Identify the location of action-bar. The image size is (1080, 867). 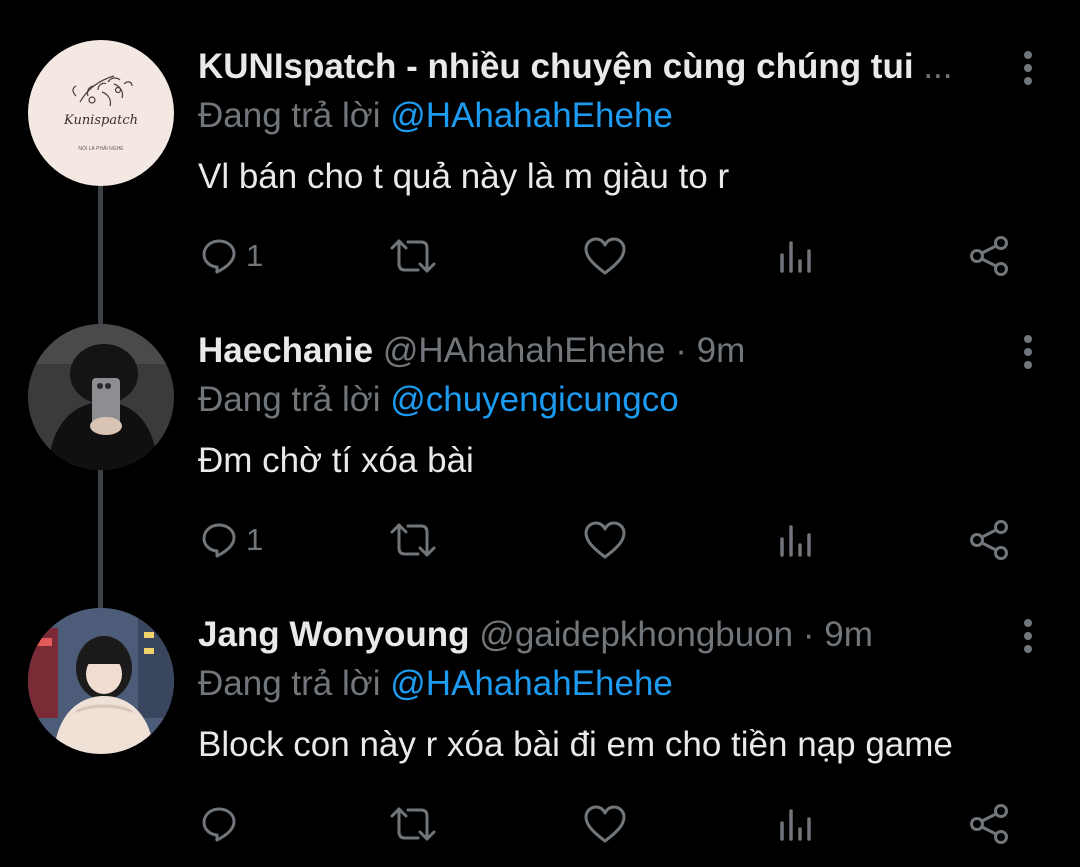
(540, 824).